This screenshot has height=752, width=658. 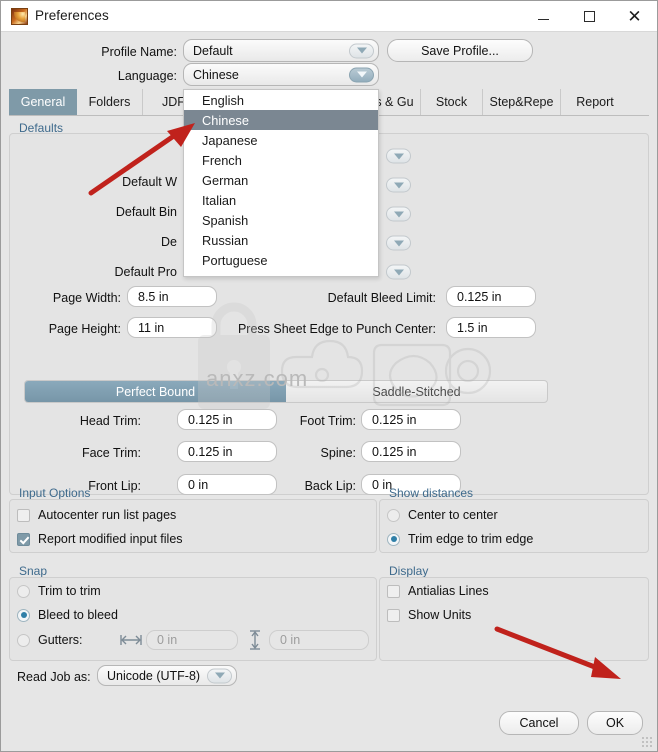 I want to click on bleed-limit-input: 0.125 in, so click(x=491, y=296).